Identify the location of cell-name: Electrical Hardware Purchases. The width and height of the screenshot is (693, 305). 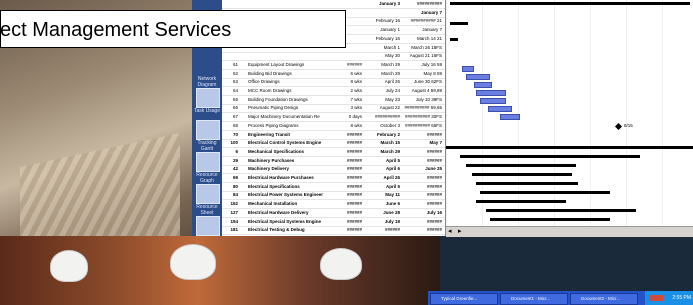
(281, 177).